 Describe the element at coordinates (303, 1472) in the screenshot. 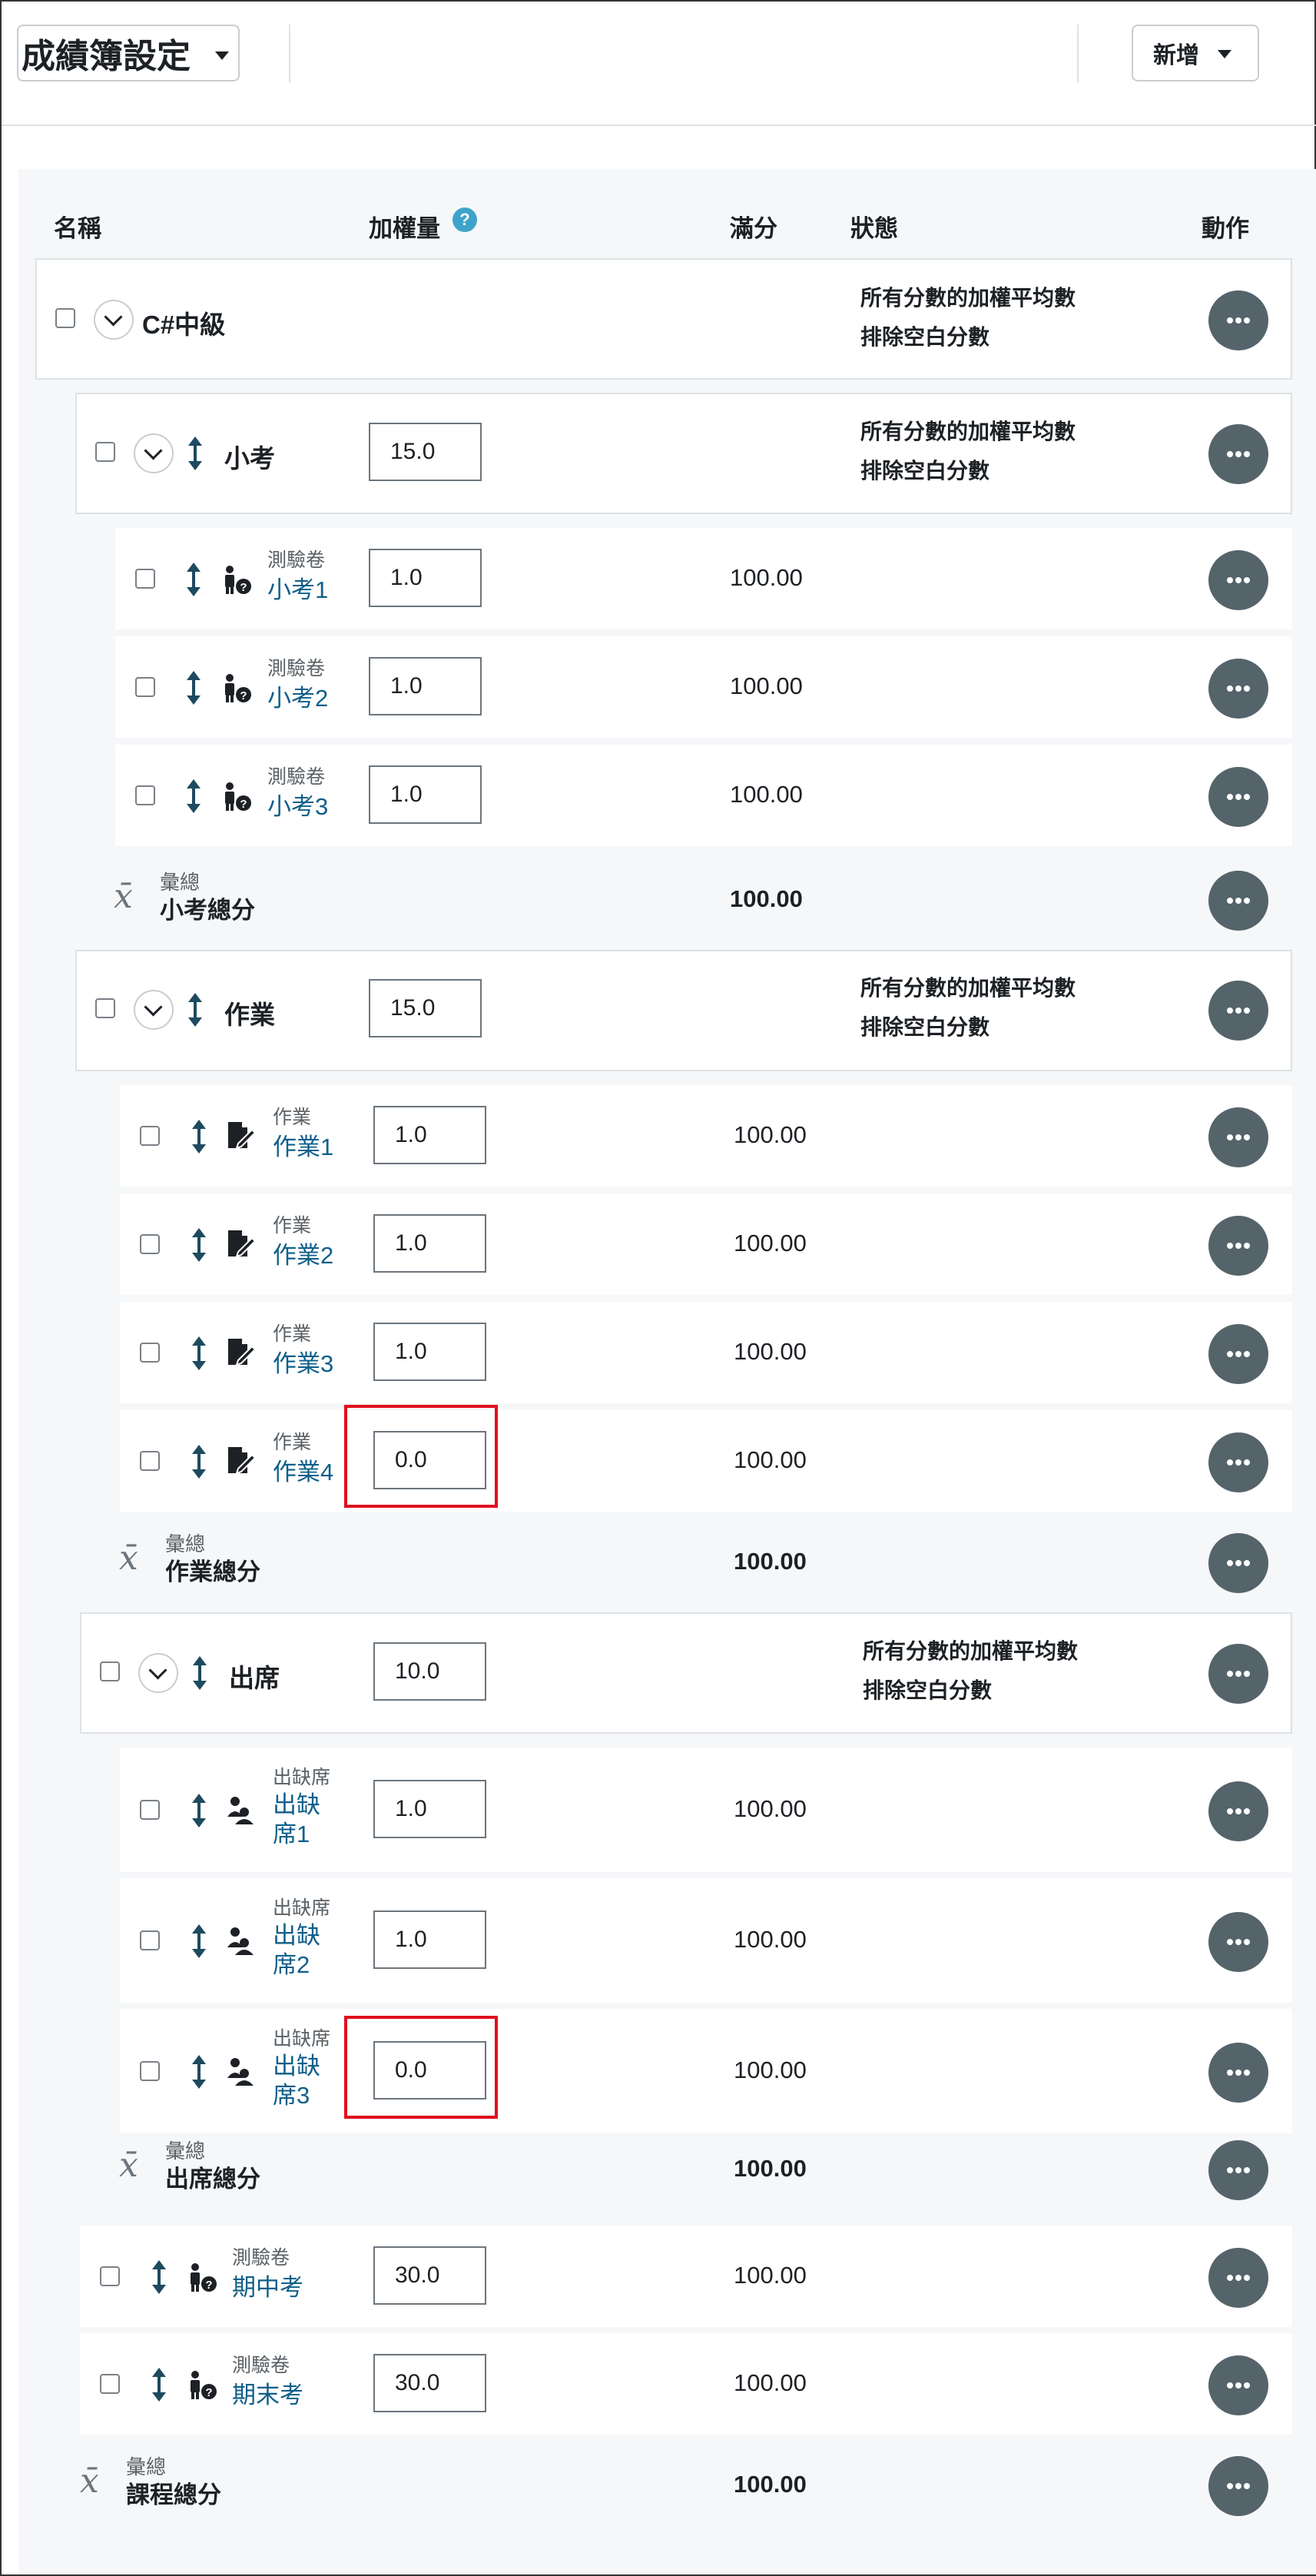

I see `grade-item-link: 作業4` at that location.